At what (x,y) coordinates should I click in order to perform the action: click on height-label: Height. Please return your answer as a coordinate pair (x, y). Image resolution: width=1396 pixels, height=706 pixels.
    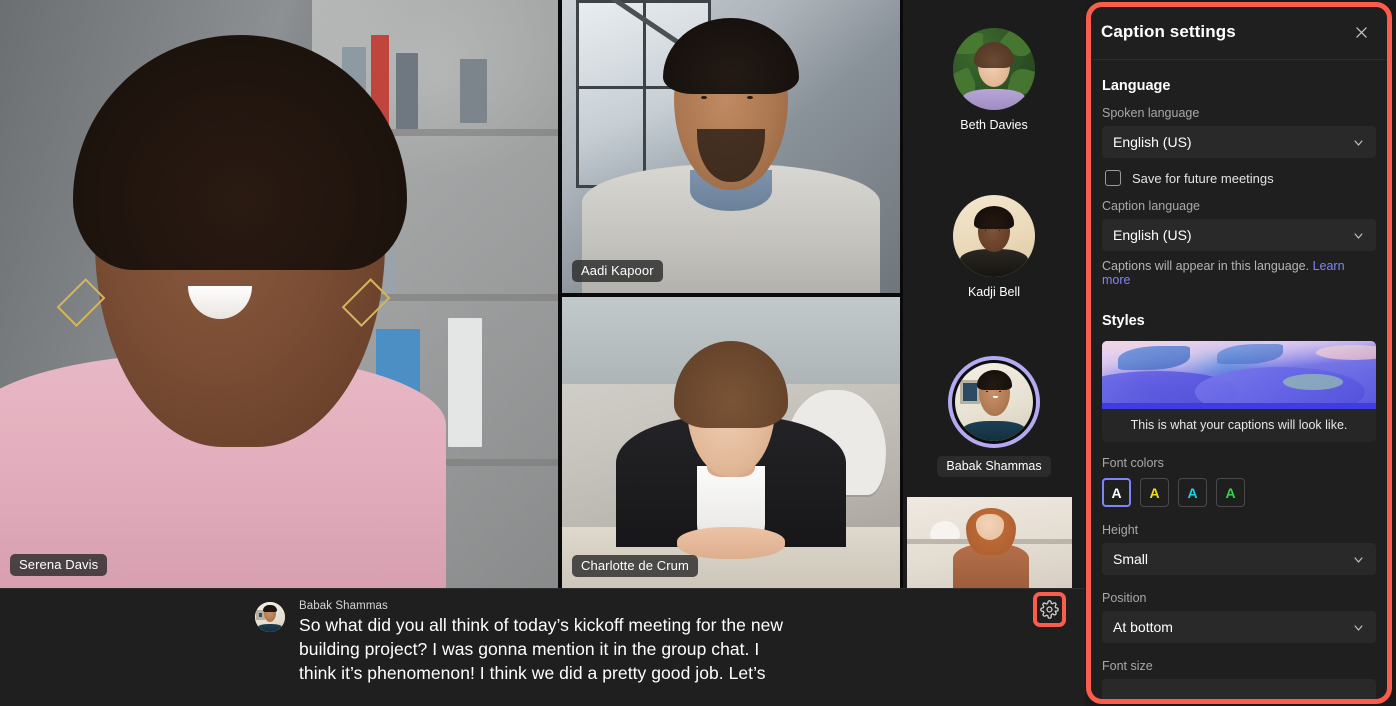
    Looking at the image, I should click on (1120, 530).